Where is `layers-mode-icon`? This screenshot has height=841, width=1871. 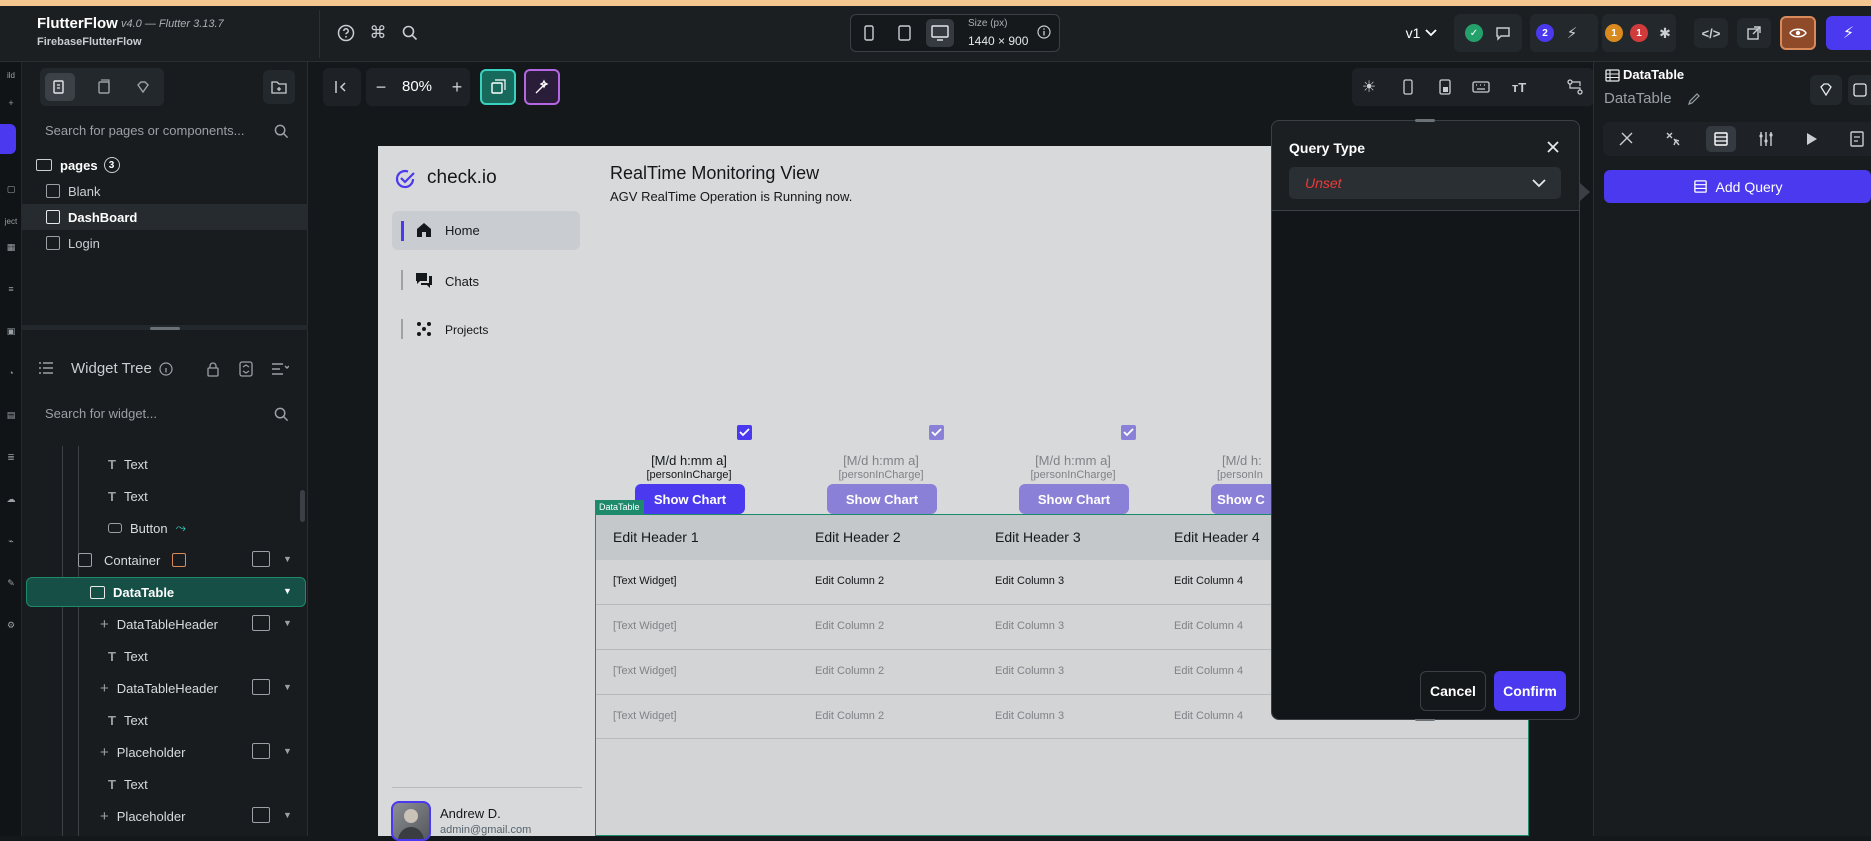
layers-mode-icon is located at coordinates (104, 87).